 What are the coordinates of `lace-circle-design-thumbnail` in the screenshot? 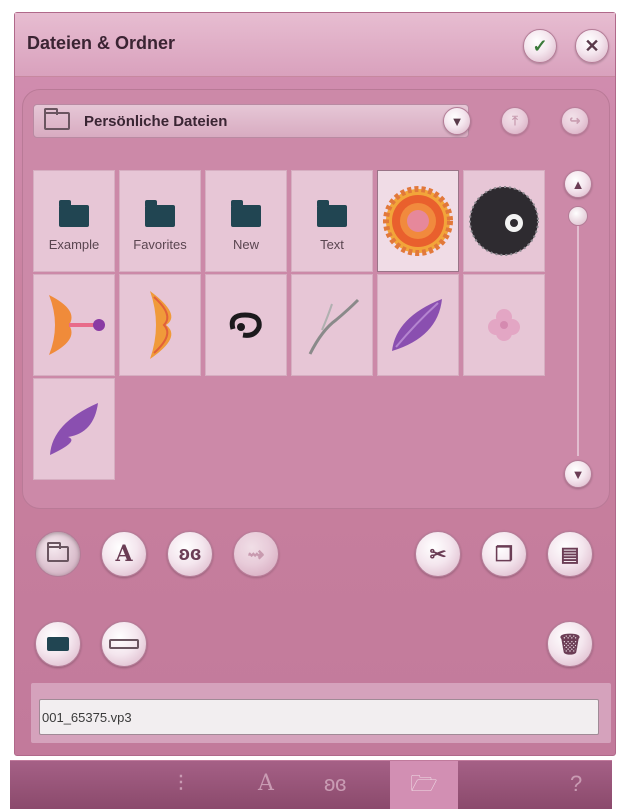 It's located at (504, 221).